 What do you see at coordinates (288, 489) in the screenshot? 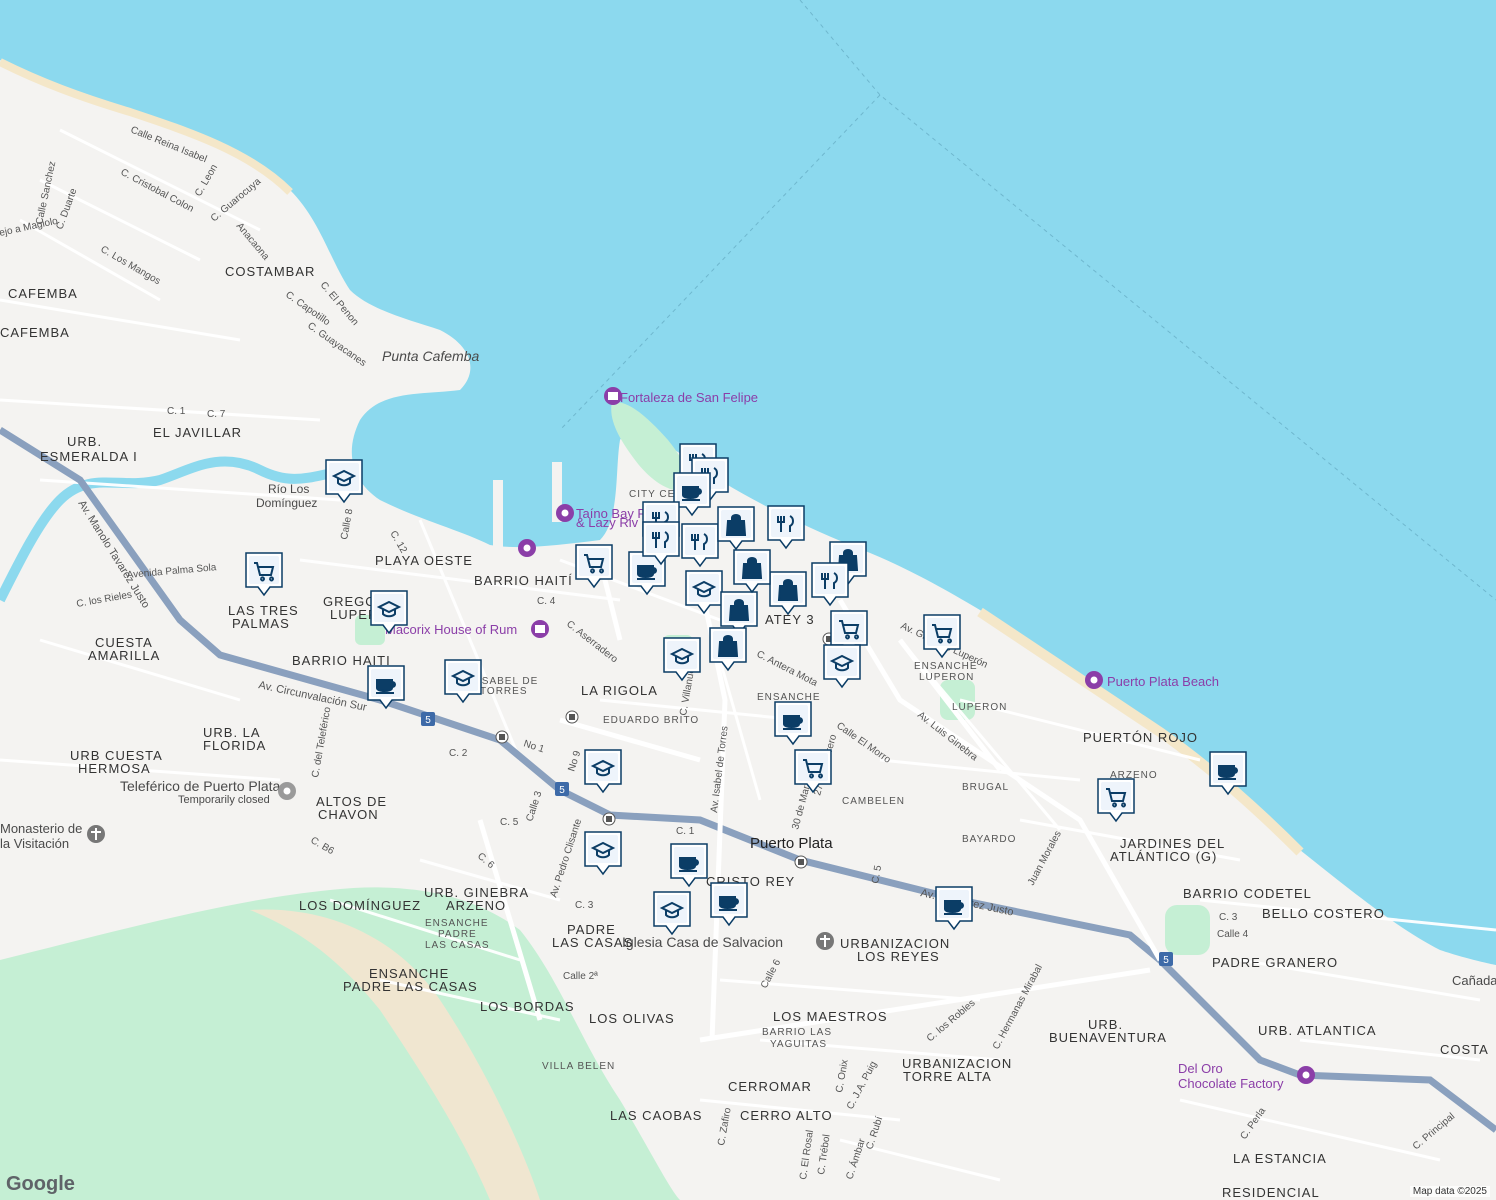
I see `label-rio-los-dominguez: Río Los` at bounding box center [288, 489].